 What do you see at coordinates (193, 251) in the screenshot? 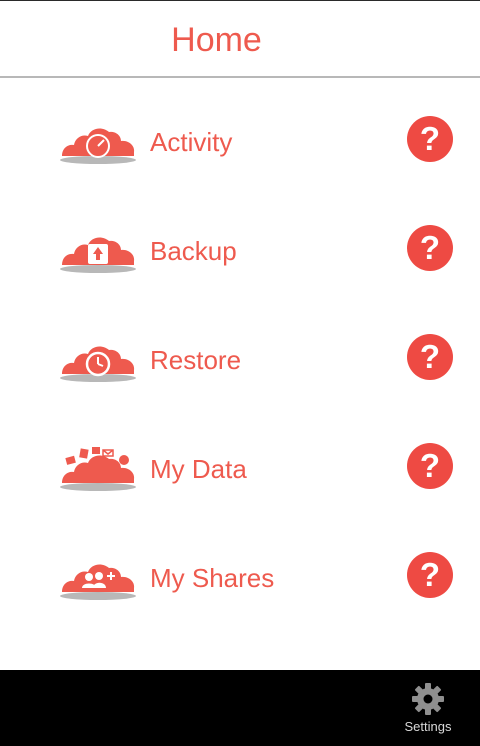
I see `menu-item-label: Backup` at bounding box center [193, 251].